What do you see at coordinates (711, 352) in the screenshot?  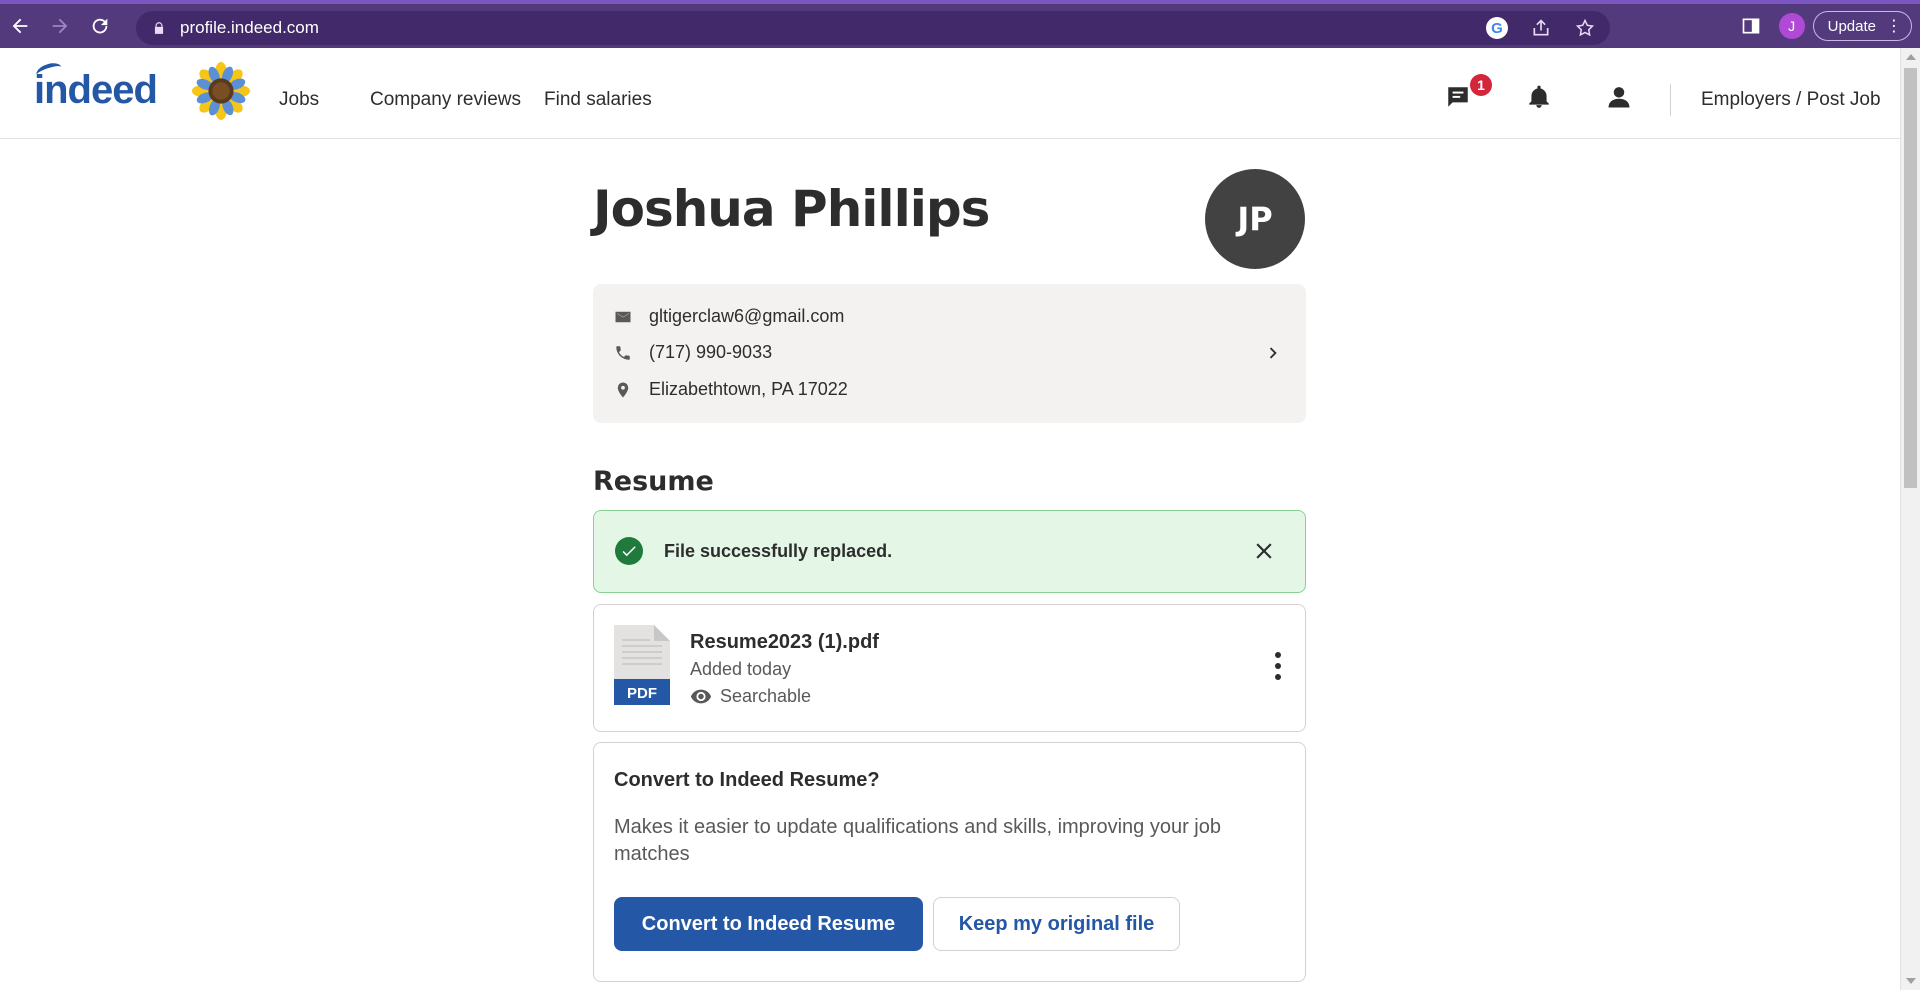 I see `phone-text: (717) 990-9033` at bounding box center [711, 352].